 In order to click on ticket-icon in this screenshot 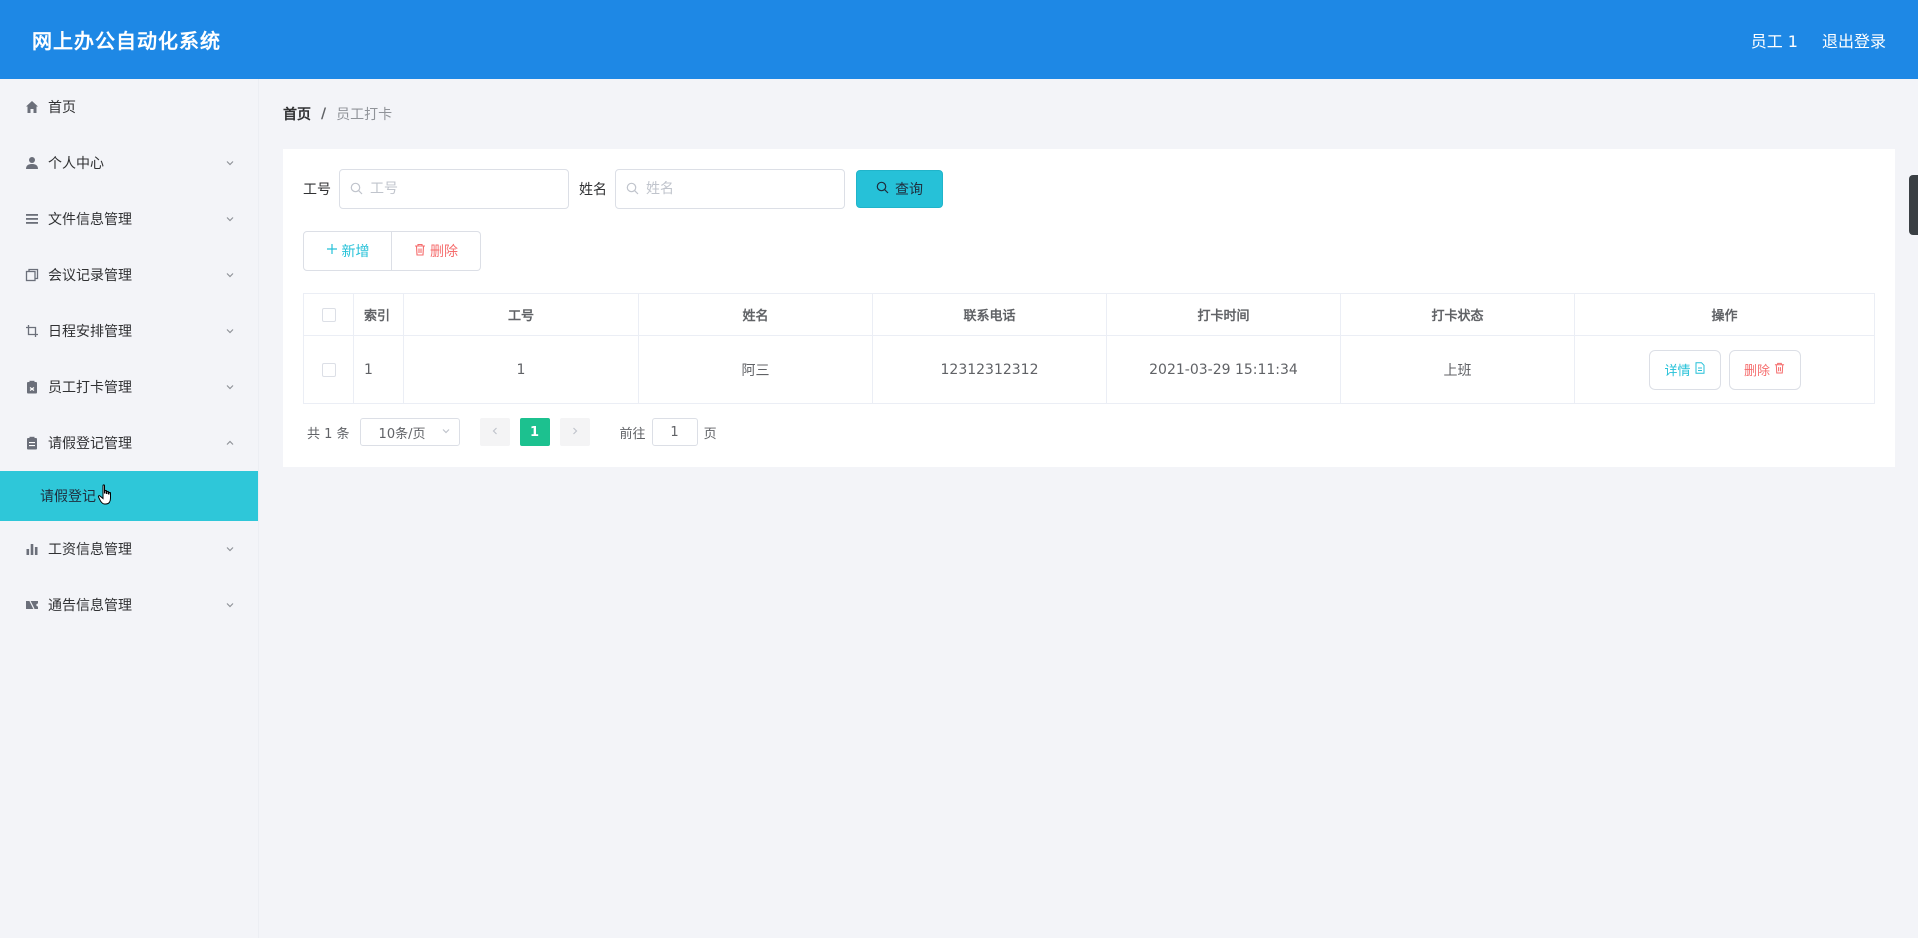, I will do `click(32, 605)`.